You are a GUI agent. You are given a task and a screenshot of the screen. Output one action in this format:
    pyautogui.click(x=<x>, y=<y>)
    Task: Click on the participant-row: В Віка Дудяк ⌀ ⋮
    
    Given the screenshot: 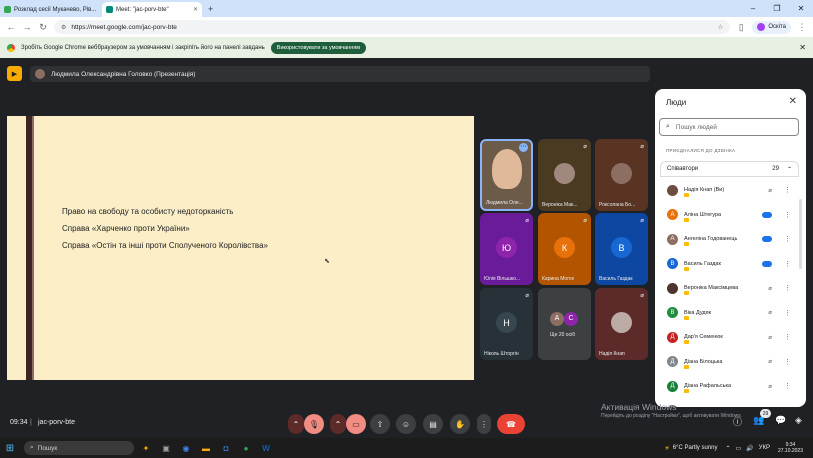 What is the action you would take?
    pyautogui.click(x=729, y=313)
    